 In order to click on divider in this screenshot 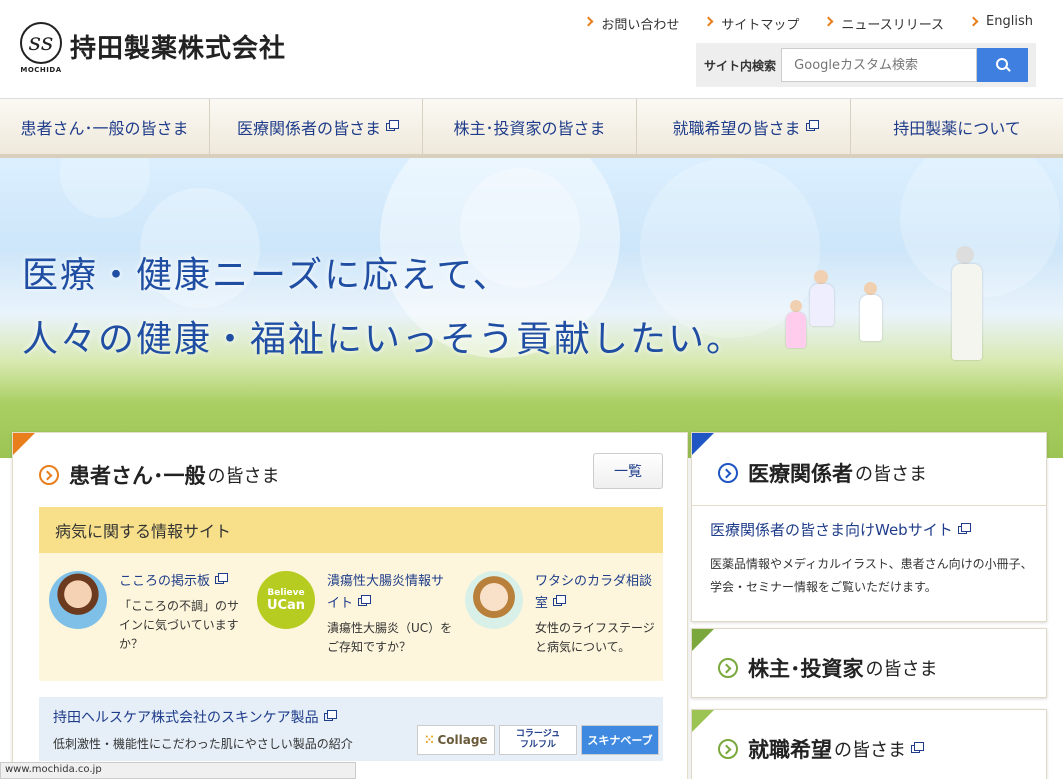, I will do `click(869, 505)`.